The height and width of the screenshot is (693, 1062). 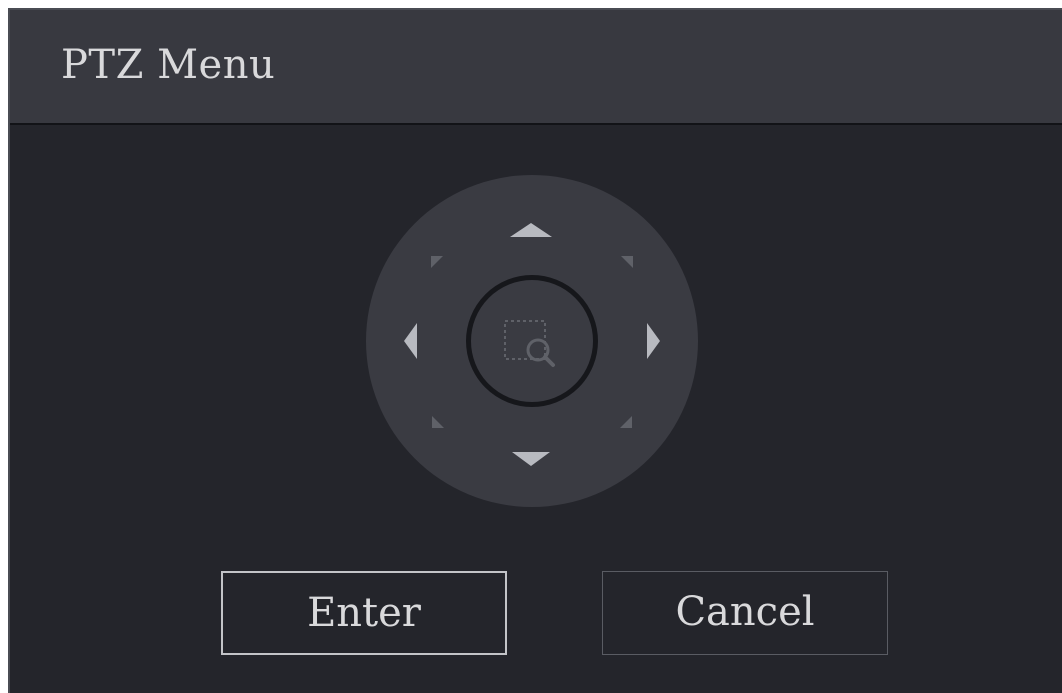 I want to click on cancel-button: Cancel, so click(x=745, y=613).